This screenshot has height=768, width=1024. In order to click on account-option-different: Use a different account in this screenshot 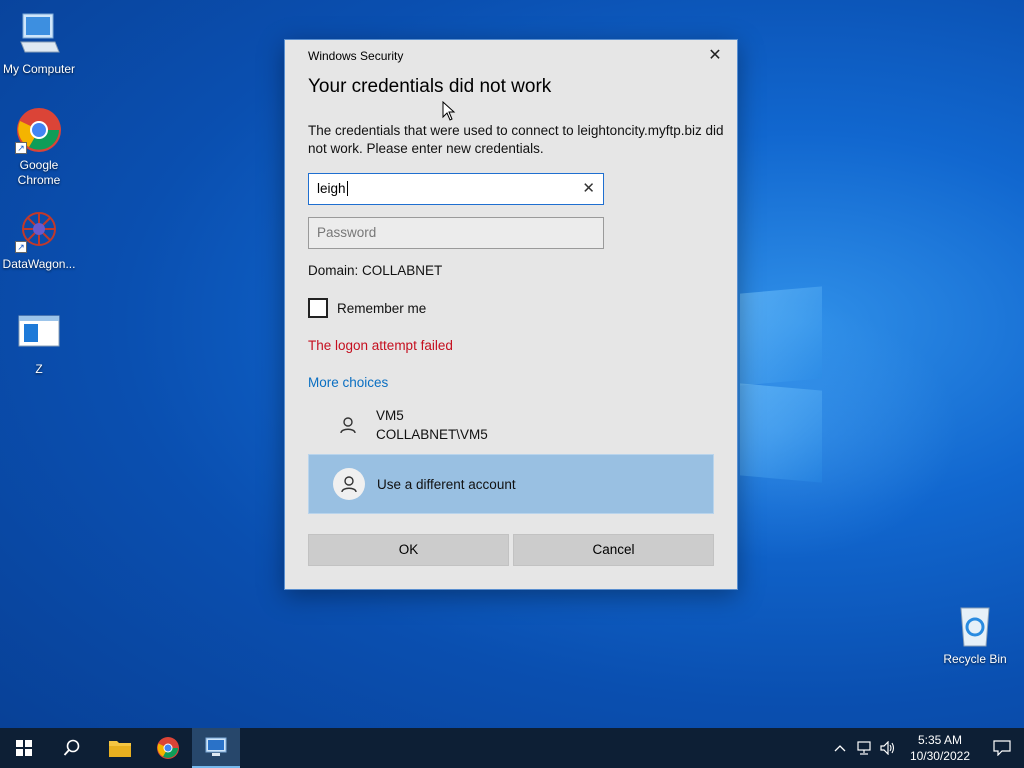, I will do `click(511, 484)`.